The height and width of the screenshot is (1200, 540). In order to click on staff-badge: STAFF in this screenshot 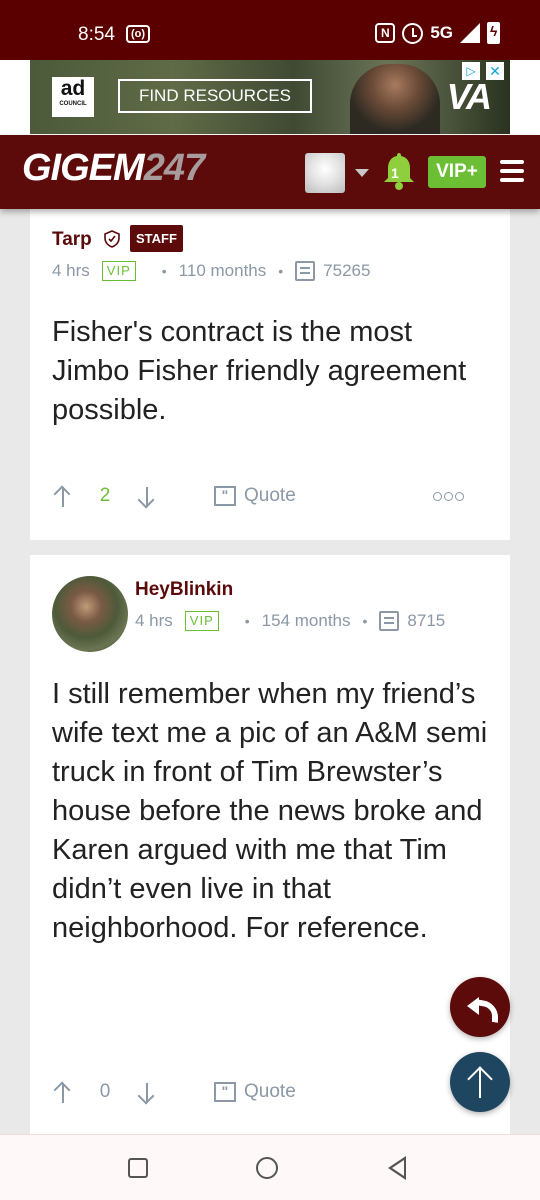, I will do `click(156, 238)`.